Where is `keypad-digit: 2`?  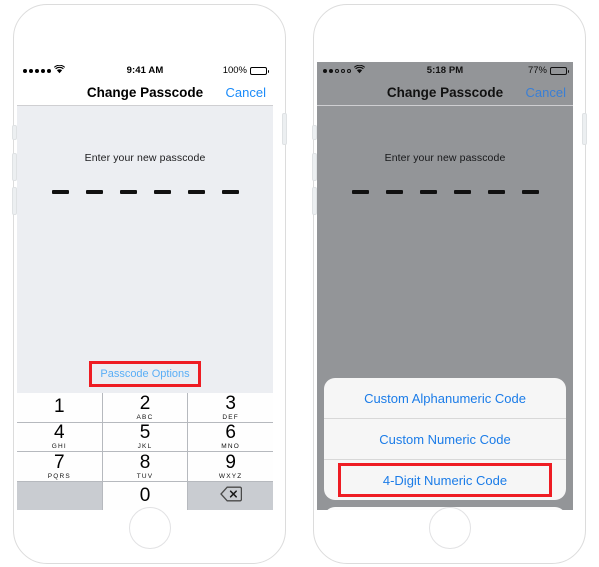 keypad-digit: 2 is located at coordinates (145, 403).